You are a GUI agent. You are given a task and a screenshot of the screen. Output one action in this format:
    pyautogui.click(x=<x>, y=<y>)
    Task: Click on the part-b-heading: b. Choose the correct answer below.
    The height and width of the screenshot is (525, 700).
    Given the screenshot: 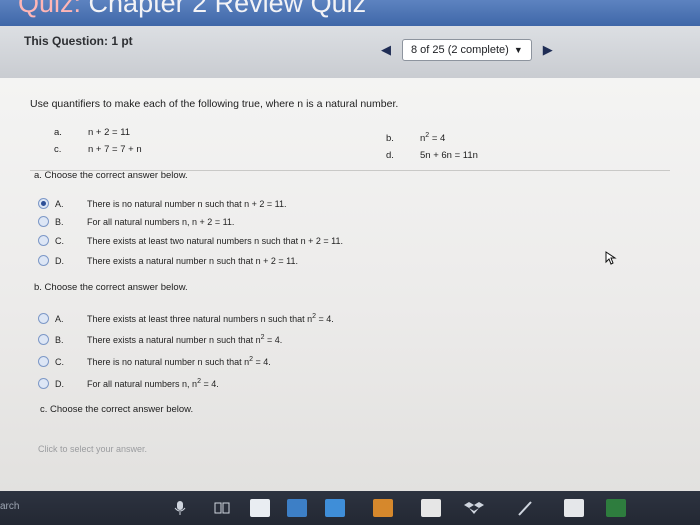 What is the action you would take?
    pyautogui.click(x=111, y=287)
    